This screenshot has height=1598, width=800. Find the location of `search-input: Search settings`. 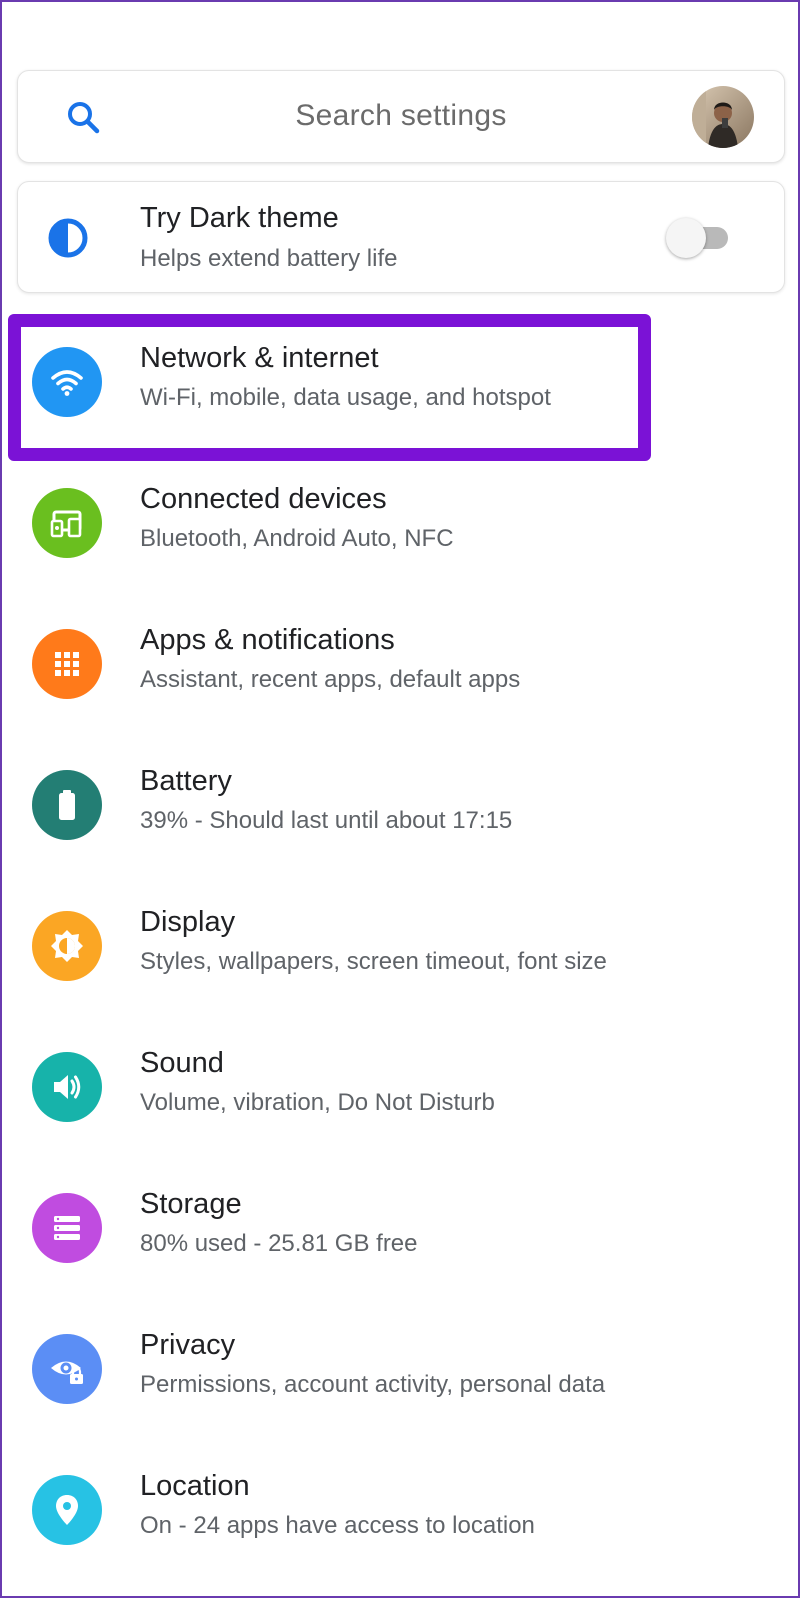

search-input: Search settings is located at coordinates (401, 116).